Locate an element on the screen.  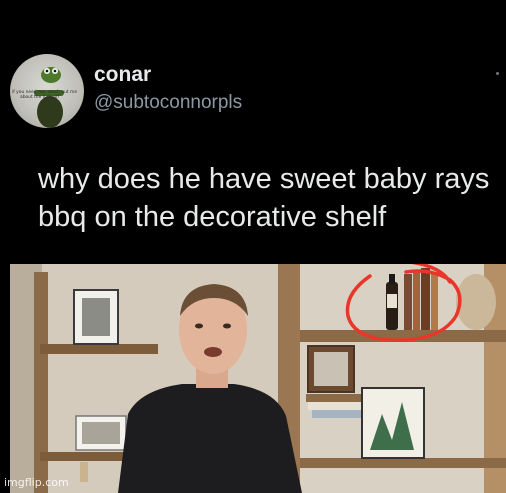
imgflip-watermark: imgflip.com is located at coordinates (36, 482).